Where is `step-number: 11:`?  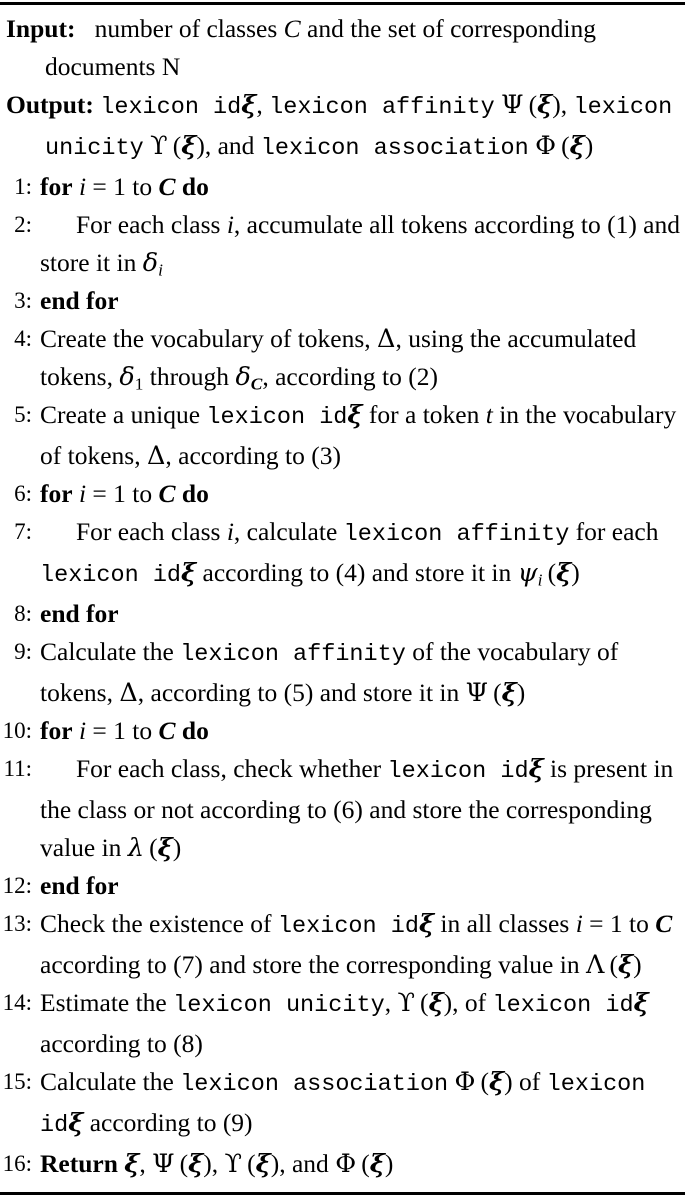
step-number: 11: is located at coordinates (17, 768).